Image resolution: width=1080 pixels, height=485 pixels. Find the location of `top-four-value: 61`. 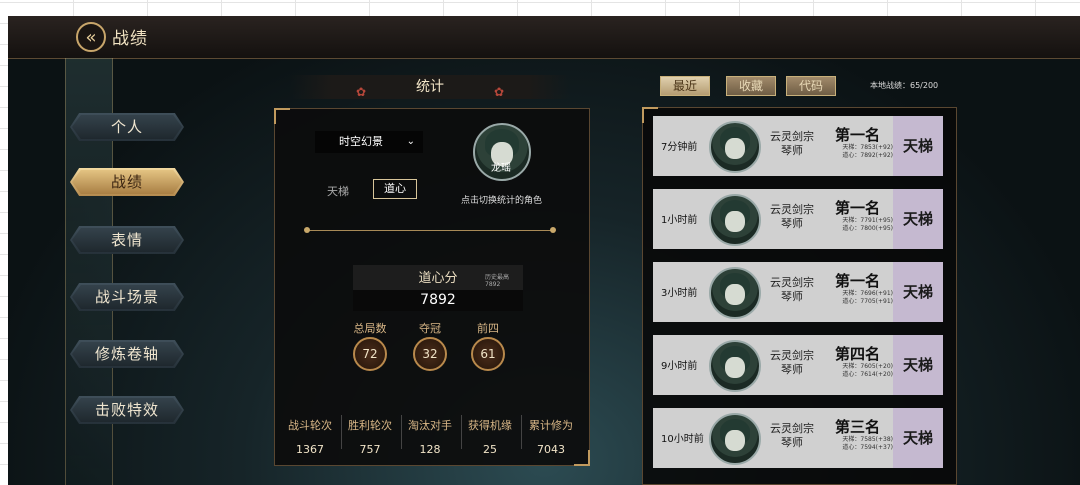

top-four-value: 61 is located at coordinates (488, 354).